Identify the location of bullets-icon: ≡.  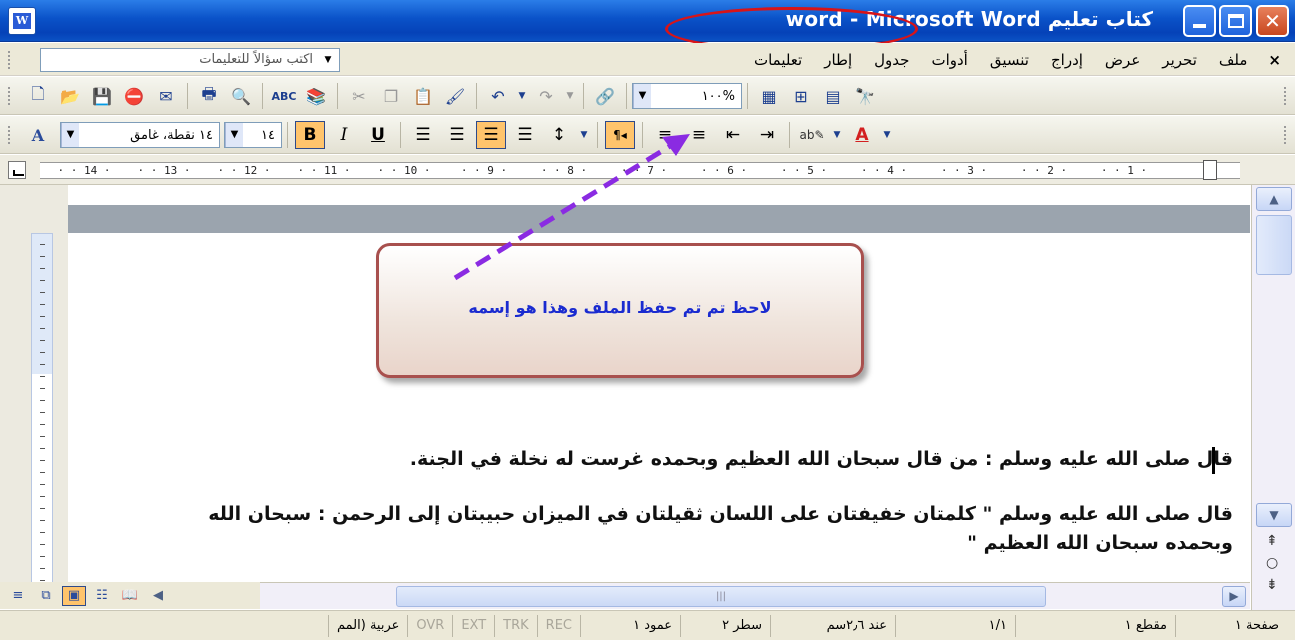
(699, 135).